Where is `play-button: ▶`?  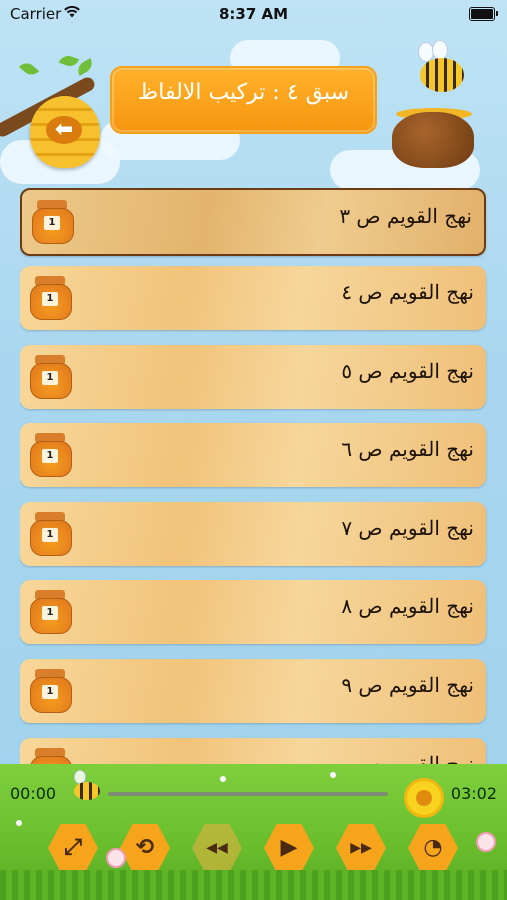
play-button: ▶ is located at coordinates (289, 848).